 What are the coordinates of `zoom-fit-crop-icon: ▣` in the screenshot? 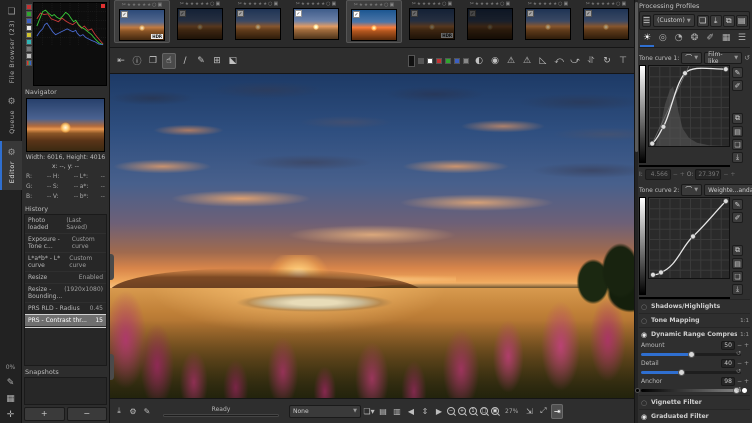 It's located at (495, 411).